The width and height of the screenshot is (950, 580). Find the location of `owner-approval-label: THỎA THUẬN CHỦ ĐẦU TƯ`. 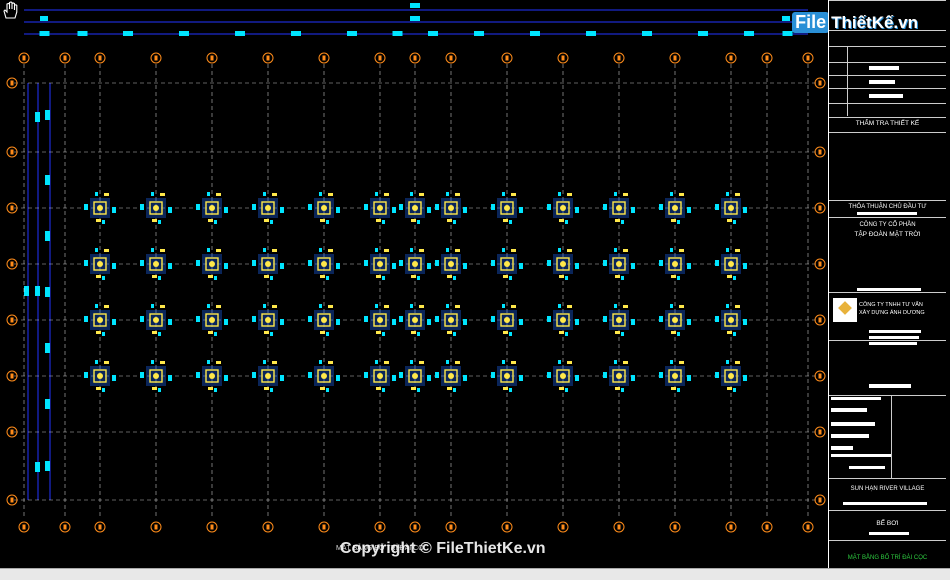

owner-approval-label: THỎA THUẬN CHỦ ĐẦU TƯ is located at coordinates (887, 207).